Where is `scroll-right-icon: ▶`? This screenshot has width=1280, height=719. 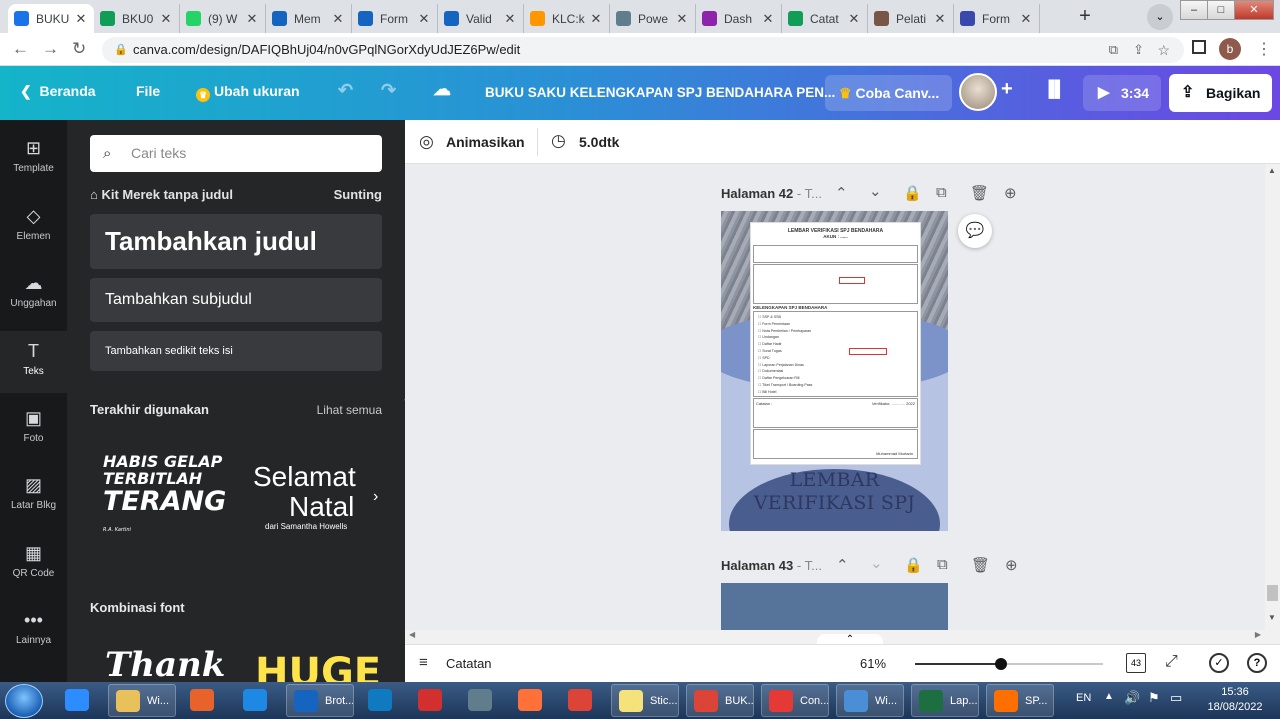
scroll-right-icon: ▶ is located at coordinates (1258, 634).